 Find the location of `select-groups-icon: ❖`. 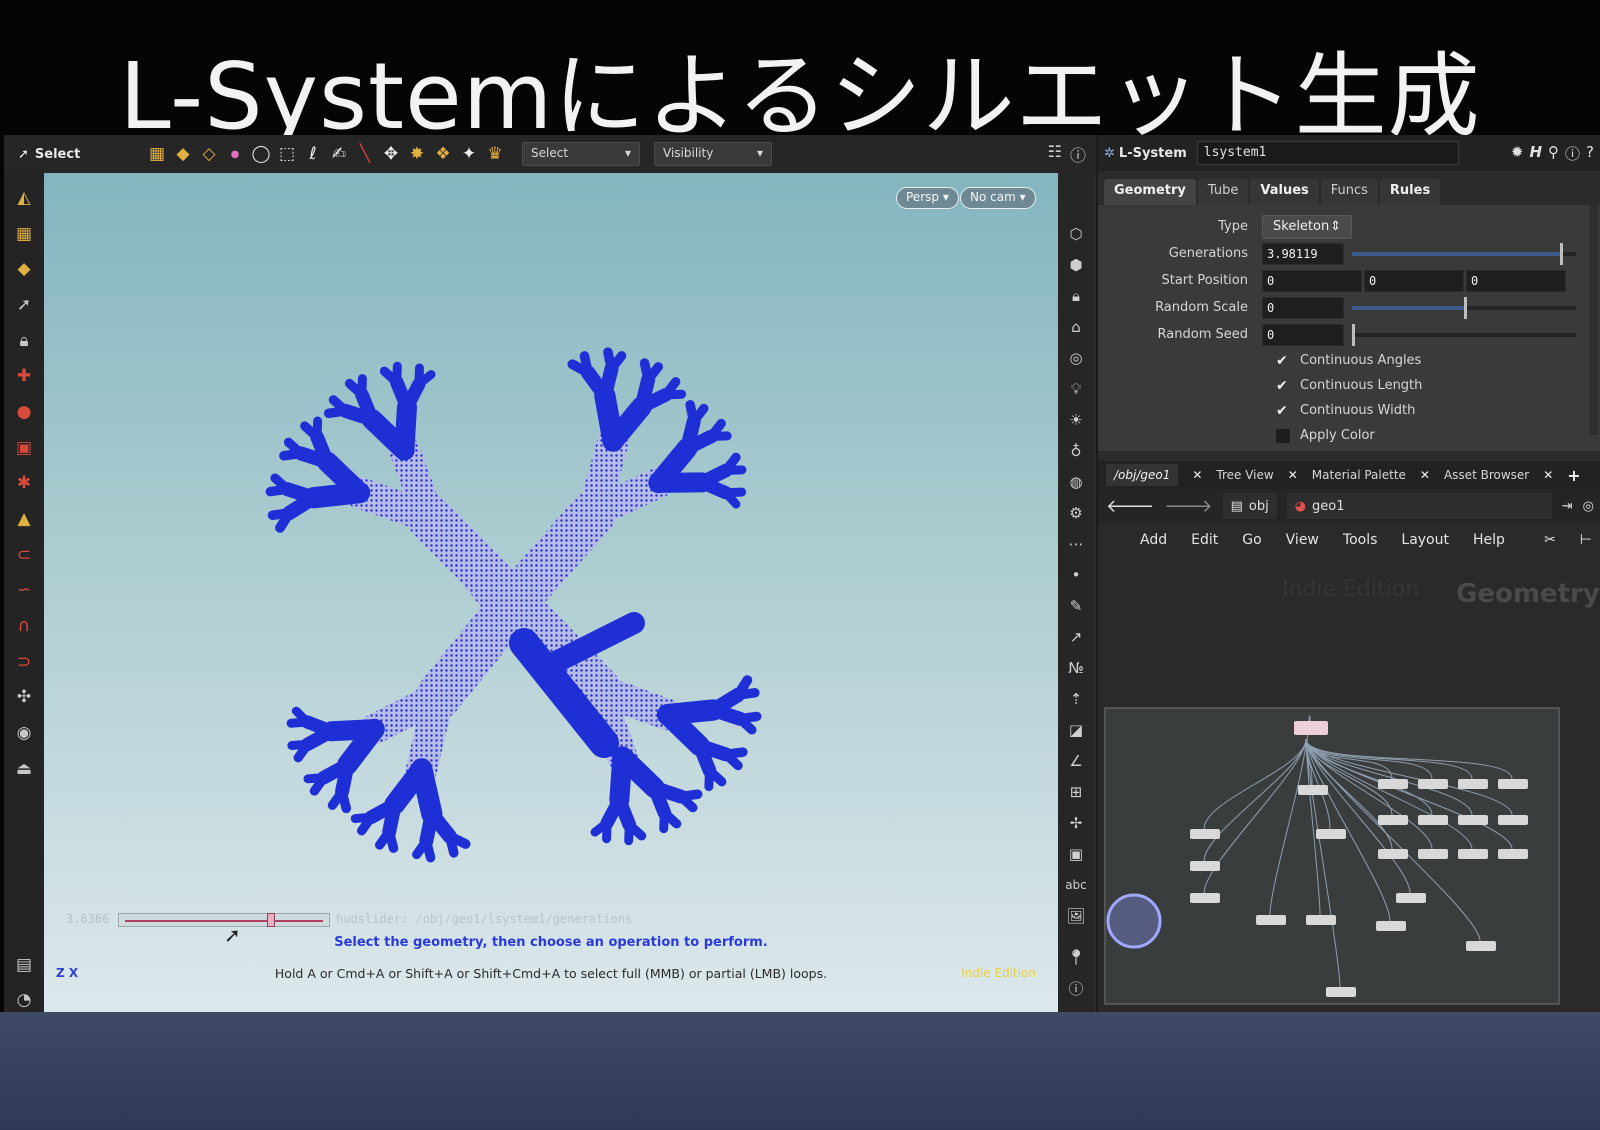

select-groups-icon: ❖ is located at coordinates (443, 154).